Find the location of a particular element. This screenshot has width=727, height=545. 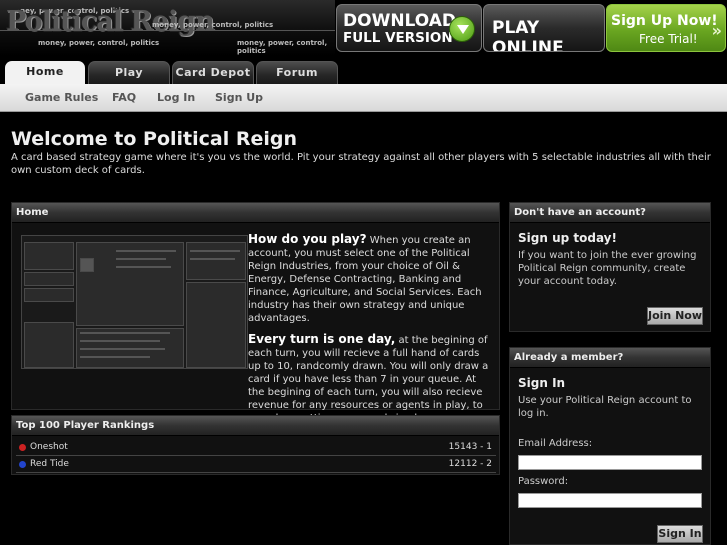

sign-up-now-label: Sign Up Now! is located at coordinates (664, 21).